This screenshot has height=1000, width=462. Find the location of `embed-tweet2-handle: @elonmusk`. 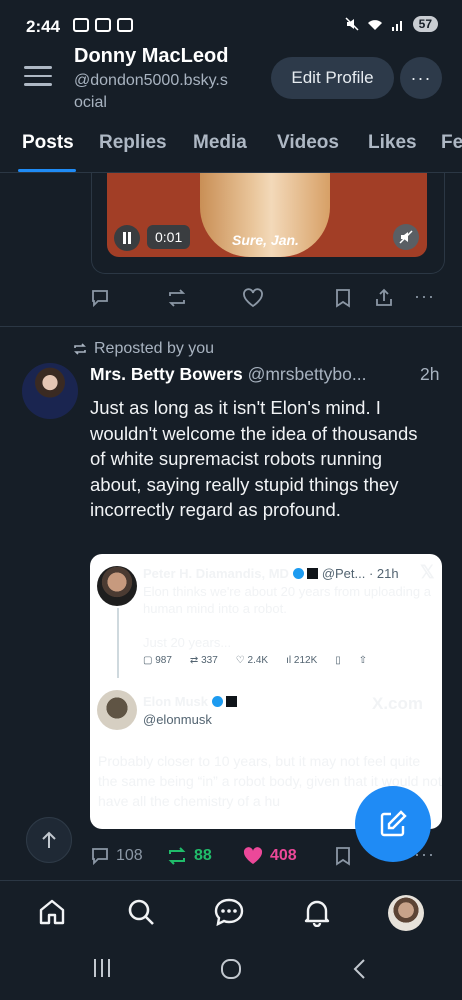

embed-tweet2-handle: @elonmusk is located at coordinates (177, 719).